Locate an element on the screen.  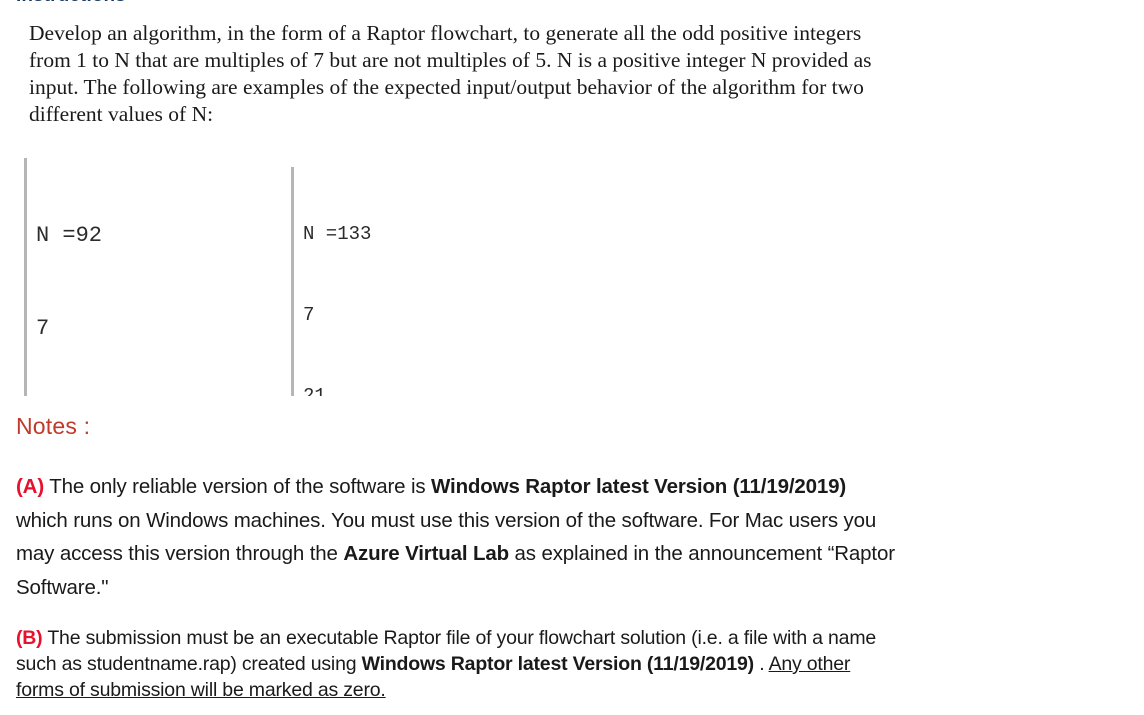
sample-left-value: 7 is located at coordinates (43, 328).